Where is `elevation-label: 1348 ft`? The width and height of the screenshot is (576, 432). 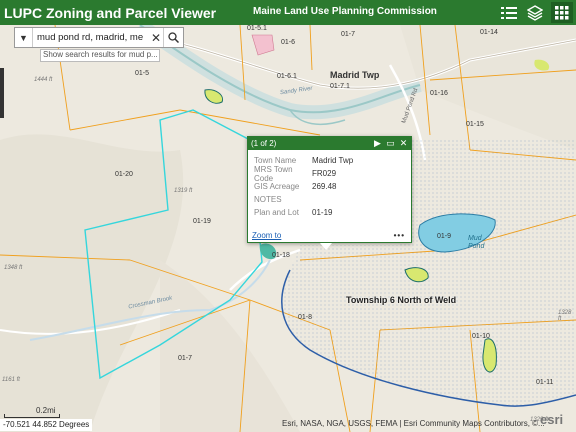
elevation-label: 1348 ft is located at coordinates (13, 268).